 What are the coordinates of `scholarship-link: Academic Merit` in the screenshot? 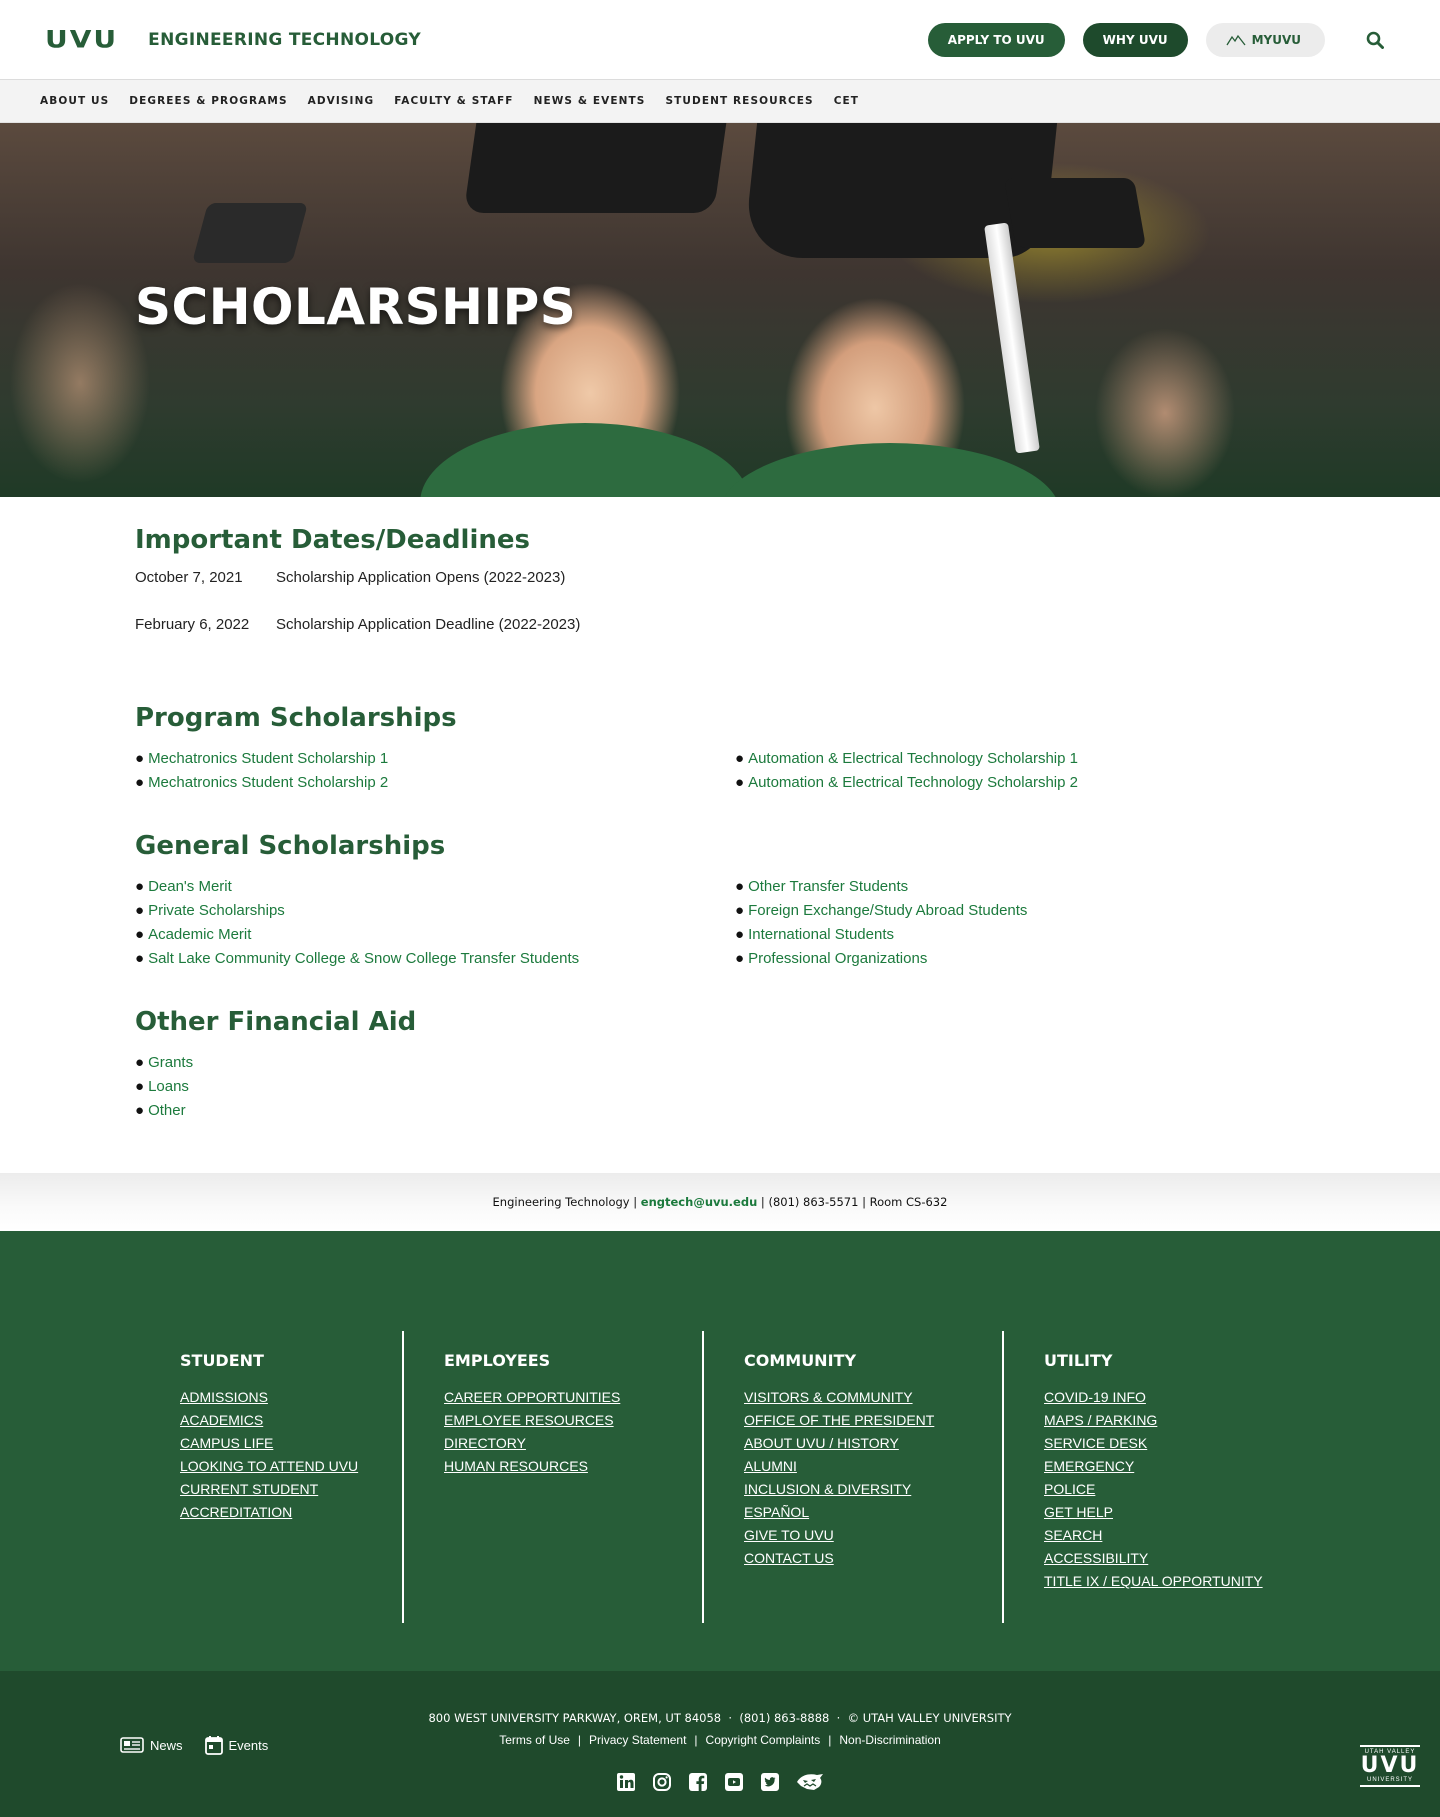 It's located at (199, 934).